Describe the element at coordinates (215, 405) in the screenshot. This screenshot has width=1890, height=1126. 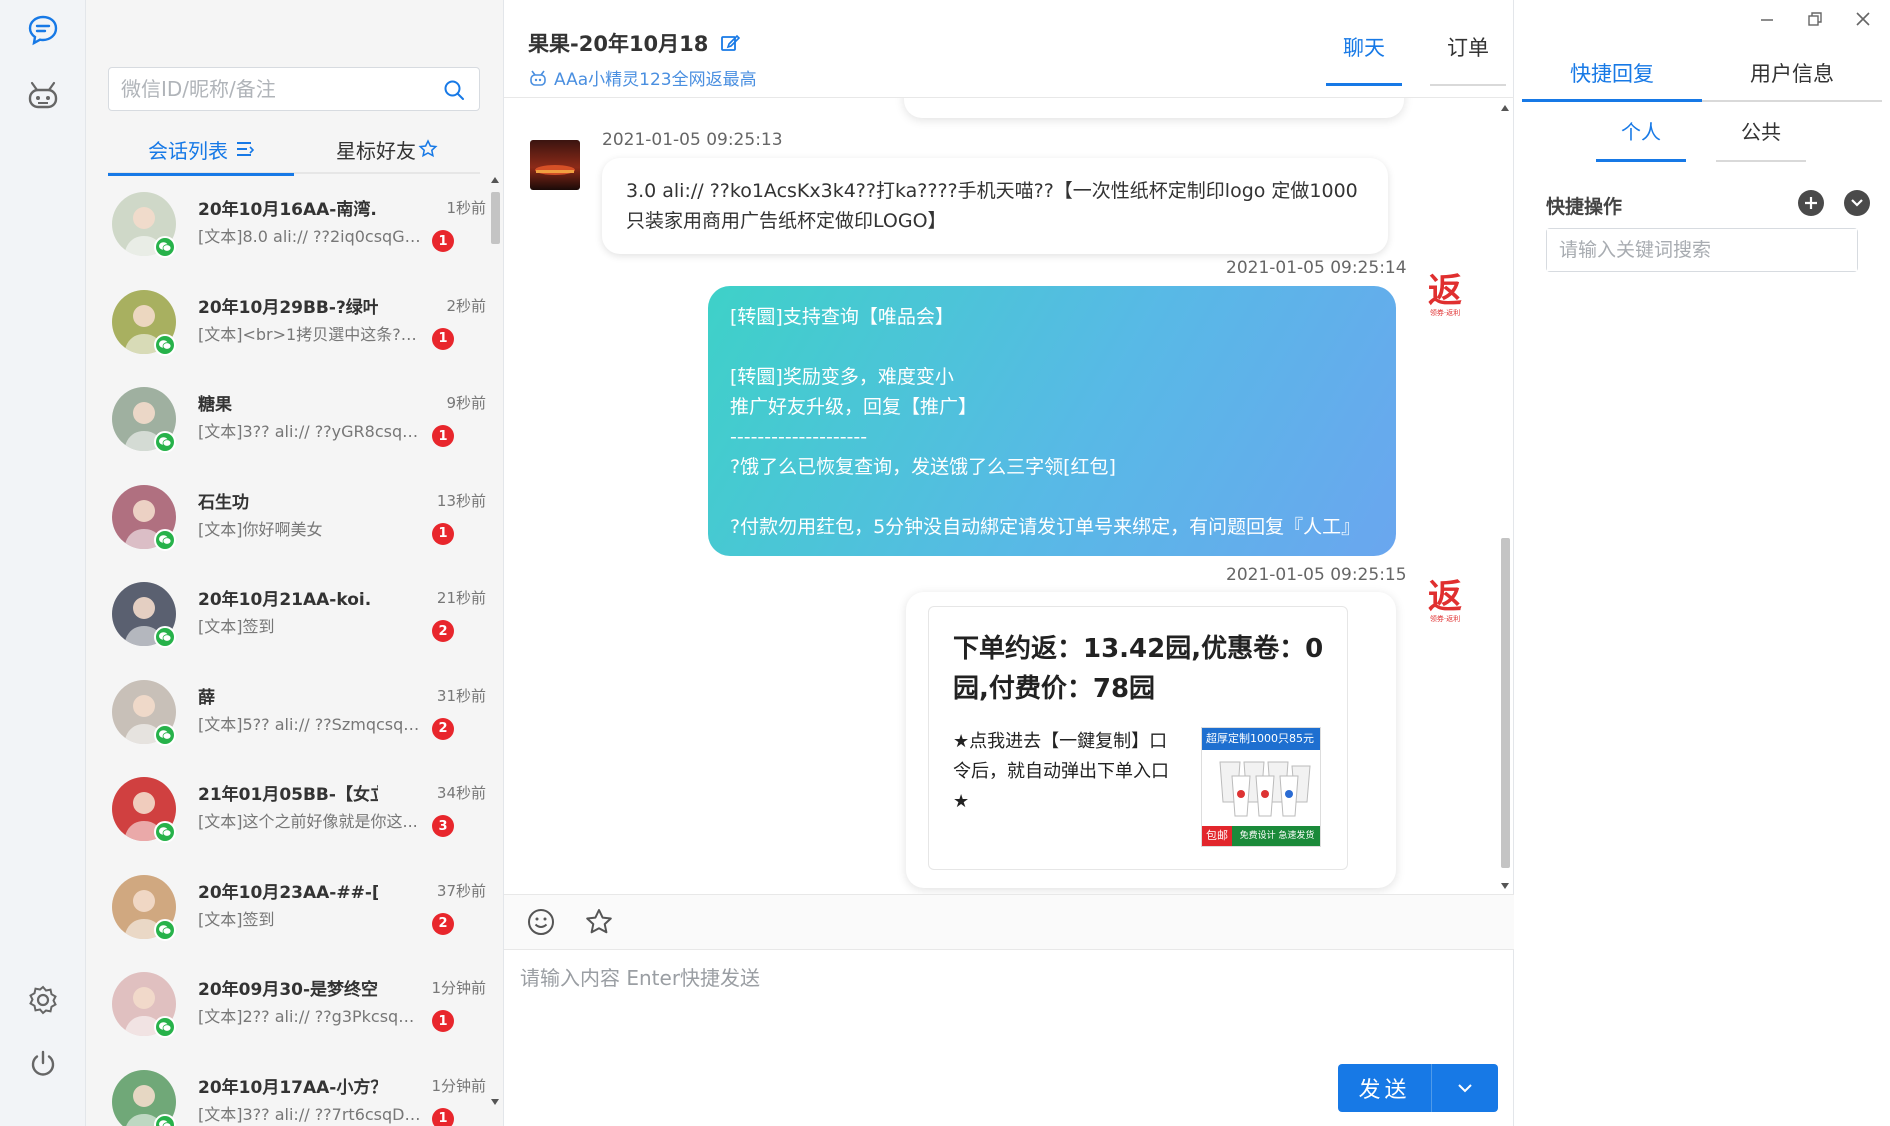
I see `conversation-name: 糖果` at that location.